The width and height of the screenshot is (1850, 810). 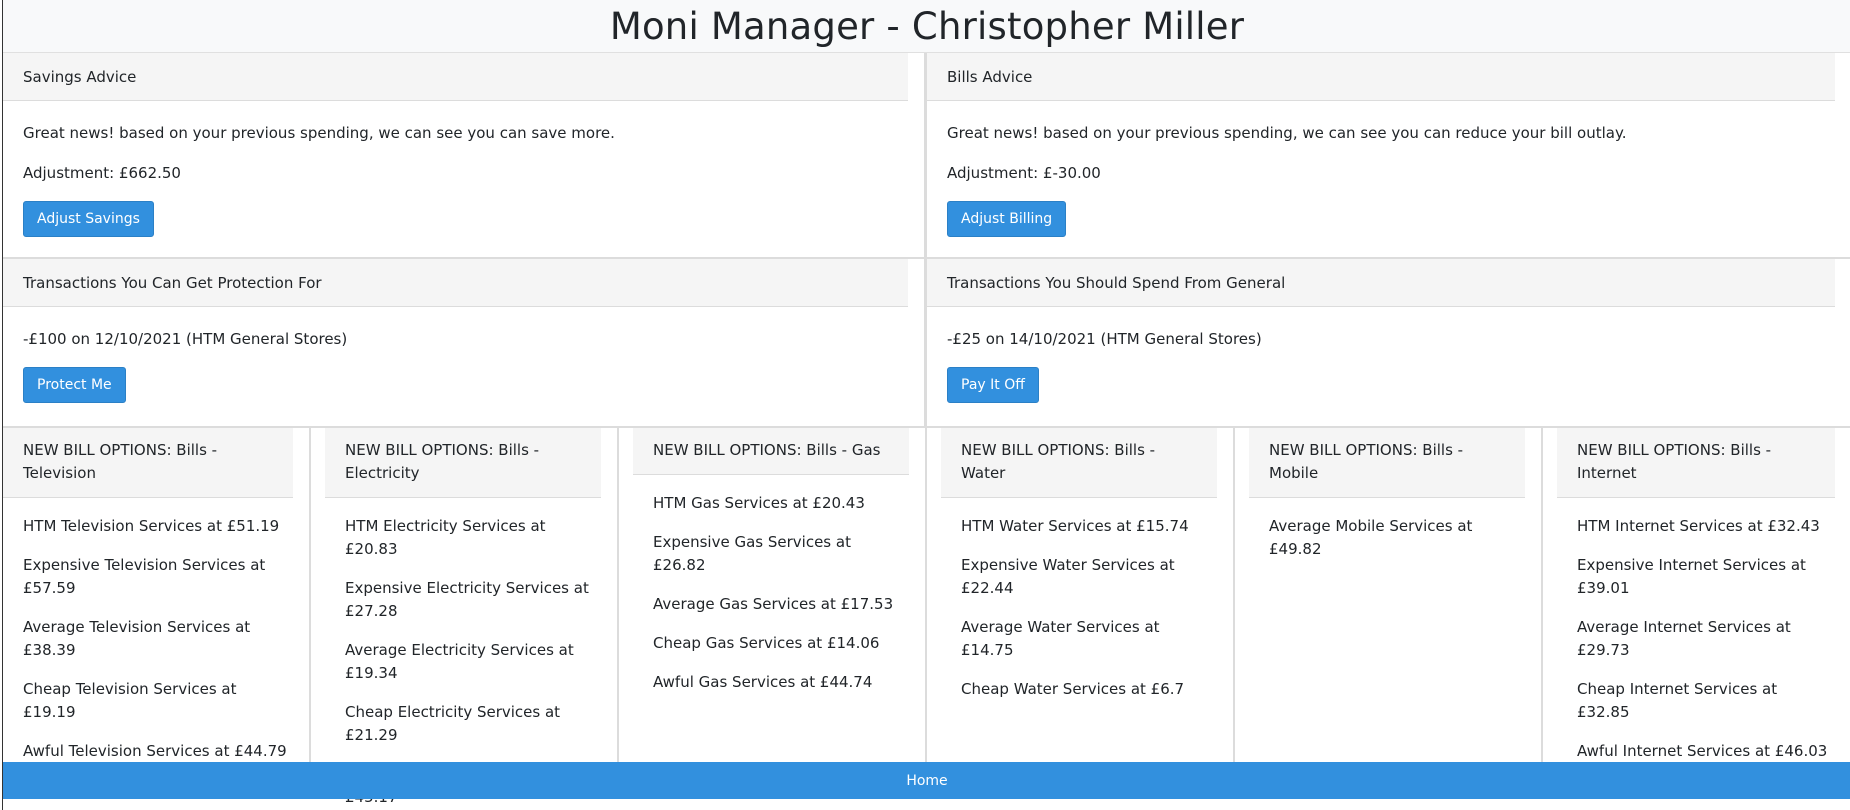 I want to click on bill-option-item: Awful Internet Services at £46.03, so click(x=1702, y=751).